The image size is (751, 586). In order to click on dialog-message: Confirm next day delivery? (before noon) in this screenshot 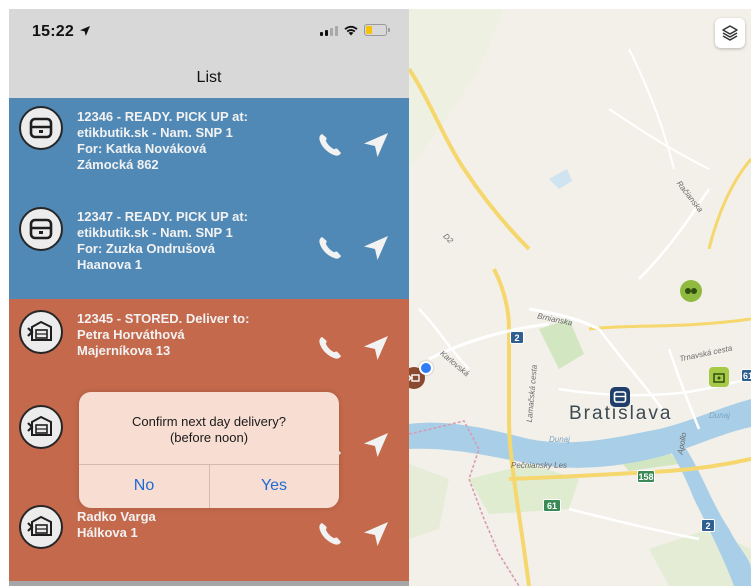, I will do `click(209, 429)`.